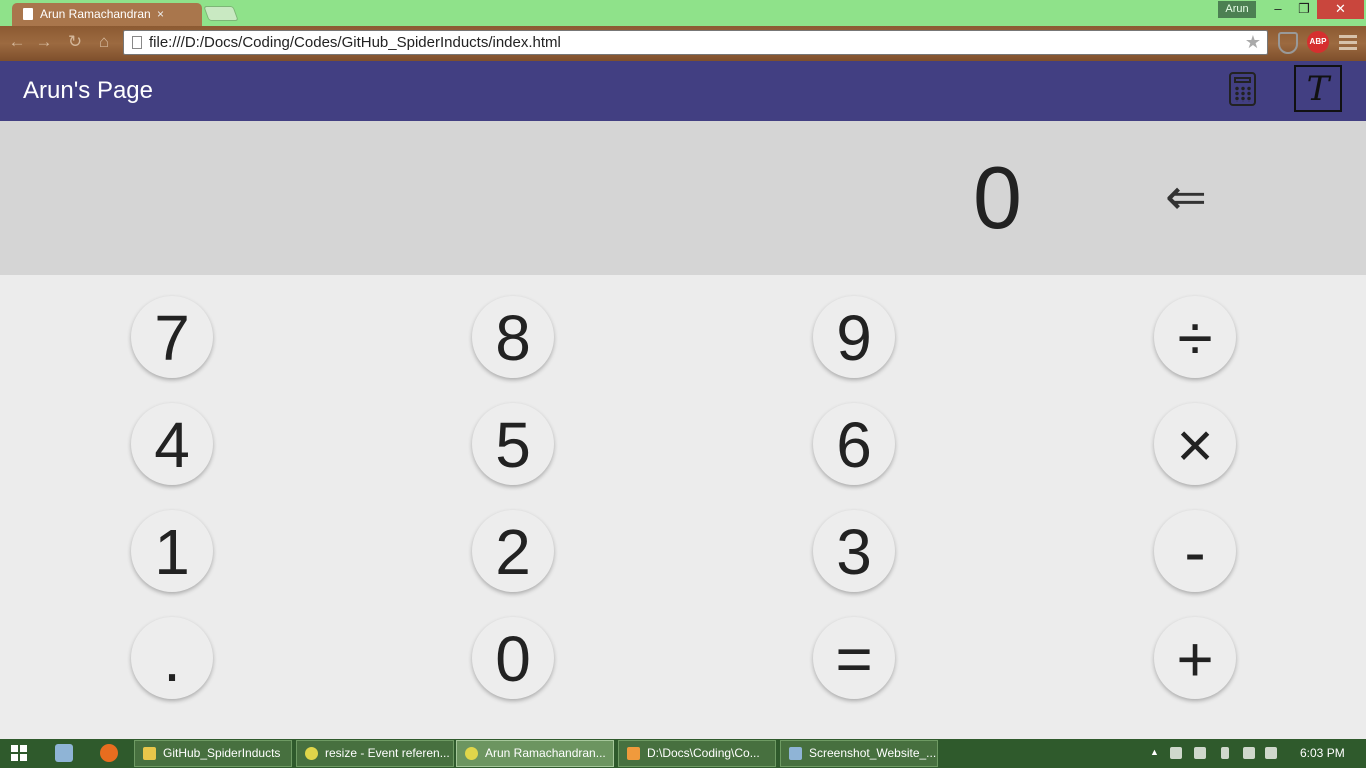 The height and width of the screenshot is (768, 1366). What do you see at coordinates (222, 753) in the screenshot?
I see `taskbar-item-label: GitHub_SpiderInducts` at bounding box center [222, 753].